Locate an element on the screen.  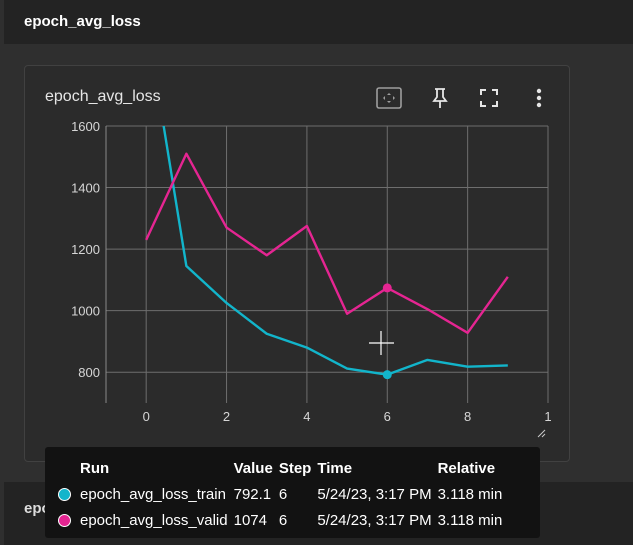
header-step: Step is located at coordinates (295, 468).